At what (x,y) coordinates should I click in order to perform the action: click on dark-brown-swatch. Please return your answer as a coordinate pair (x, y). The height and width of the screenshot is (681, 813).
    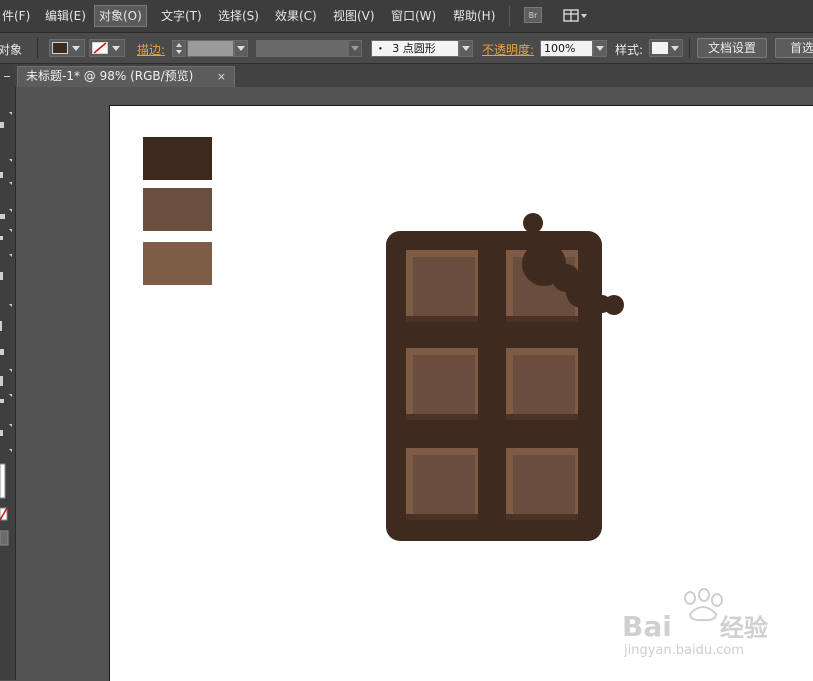
    Looking at the image, I should click on (177, 158).